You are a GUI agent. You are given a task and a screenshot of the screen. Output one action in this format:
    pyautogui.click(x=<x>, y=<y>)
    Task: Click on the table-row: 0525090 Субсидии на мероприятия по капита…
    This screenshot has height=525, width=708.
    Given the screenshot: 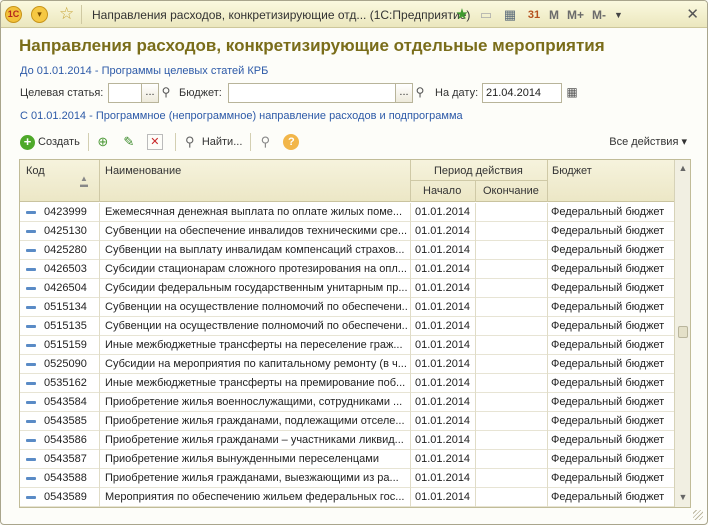 What is the action you would take?
    pyautogui.click(x=347, y=364)
    